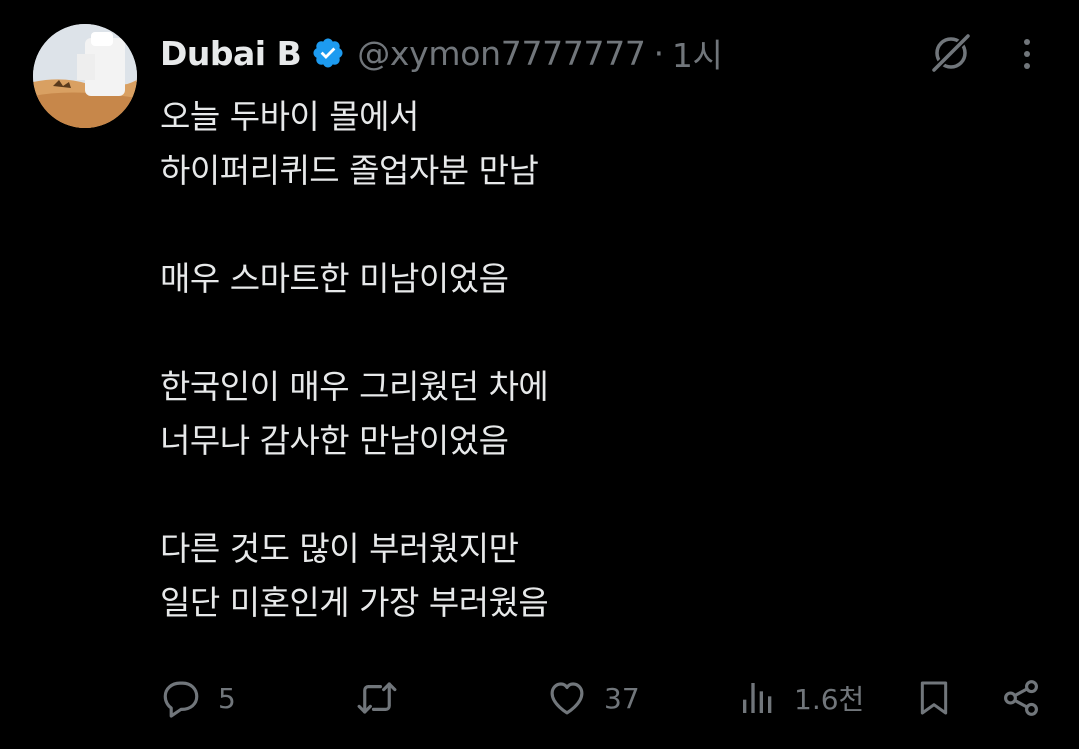 This screenshot has height=749, width=1079. I want to click on user-handle: @xymon7777777, so click(501, 53).